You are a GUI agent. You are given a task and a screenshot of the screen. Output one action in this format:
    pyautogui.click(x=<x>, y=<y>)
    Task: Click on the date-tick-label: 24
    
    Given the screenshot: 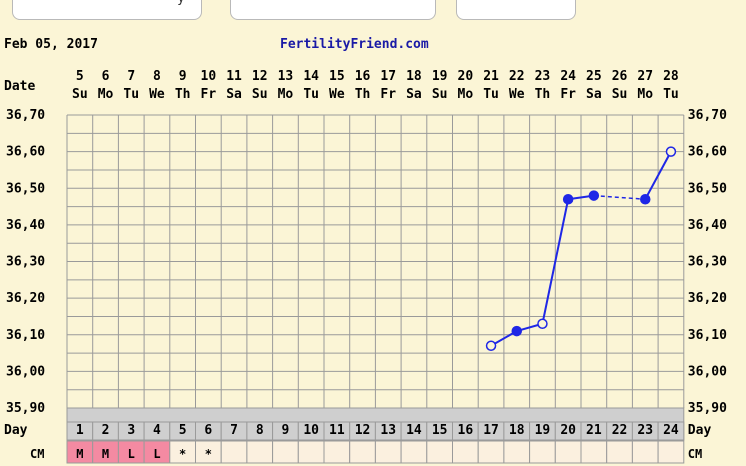 What is the action you would take?
    pyautogui.click(x=568, y=76)
    